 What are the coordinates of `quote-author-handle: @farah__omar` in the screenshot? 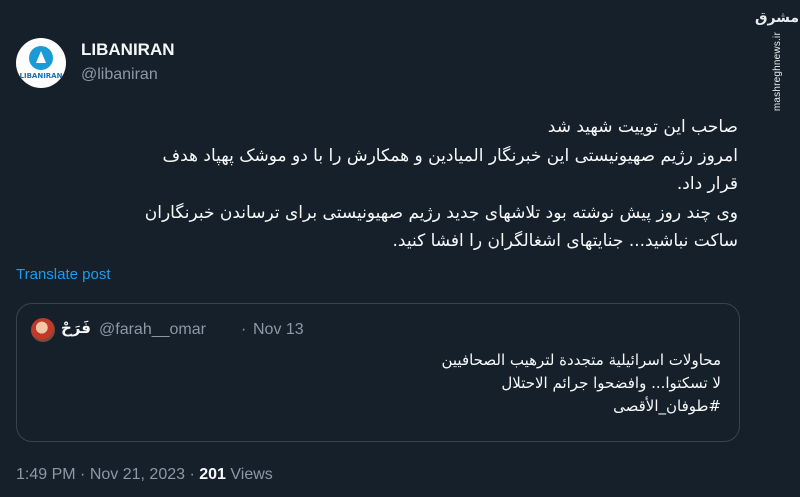 It's located at (152, 330).